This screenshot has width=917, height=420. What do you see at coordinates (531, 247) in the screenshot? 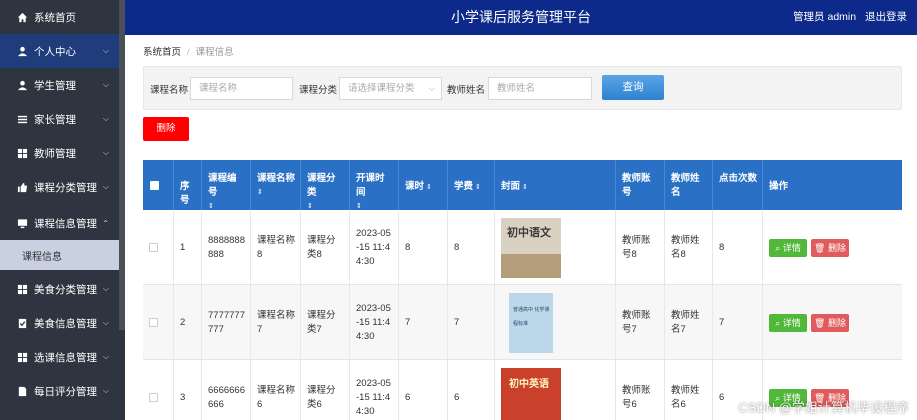
I see `cover-image: 初中语文` at bounding box center [531, 247].